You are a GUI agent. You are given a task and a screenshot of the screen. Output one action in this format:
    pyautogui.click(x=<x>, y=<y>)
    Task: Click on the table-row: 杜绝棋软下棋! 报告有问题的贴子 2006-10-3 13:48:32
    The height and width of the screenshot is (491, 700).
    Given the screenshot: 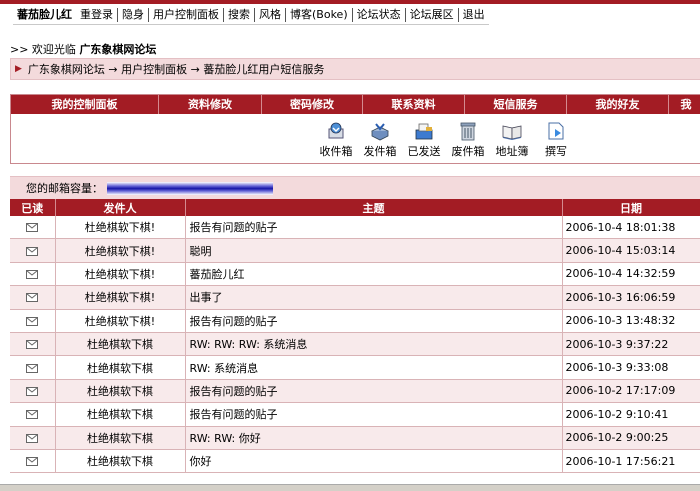 What is the action you would take?
    pyautogui.click(x=355, y=321)
    